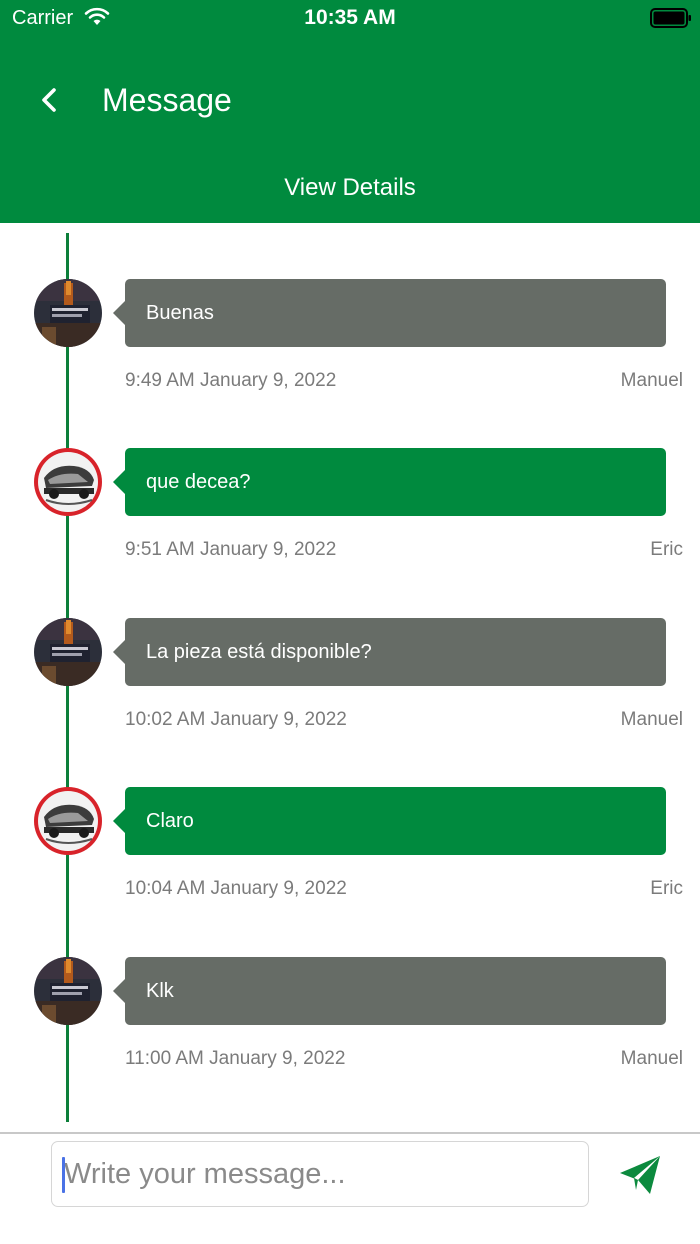 The width and height of the screenshot is (700, 1244). Describe the element at coordinates (670, 18) in the screenshot. I see `battery-icon` at that location.